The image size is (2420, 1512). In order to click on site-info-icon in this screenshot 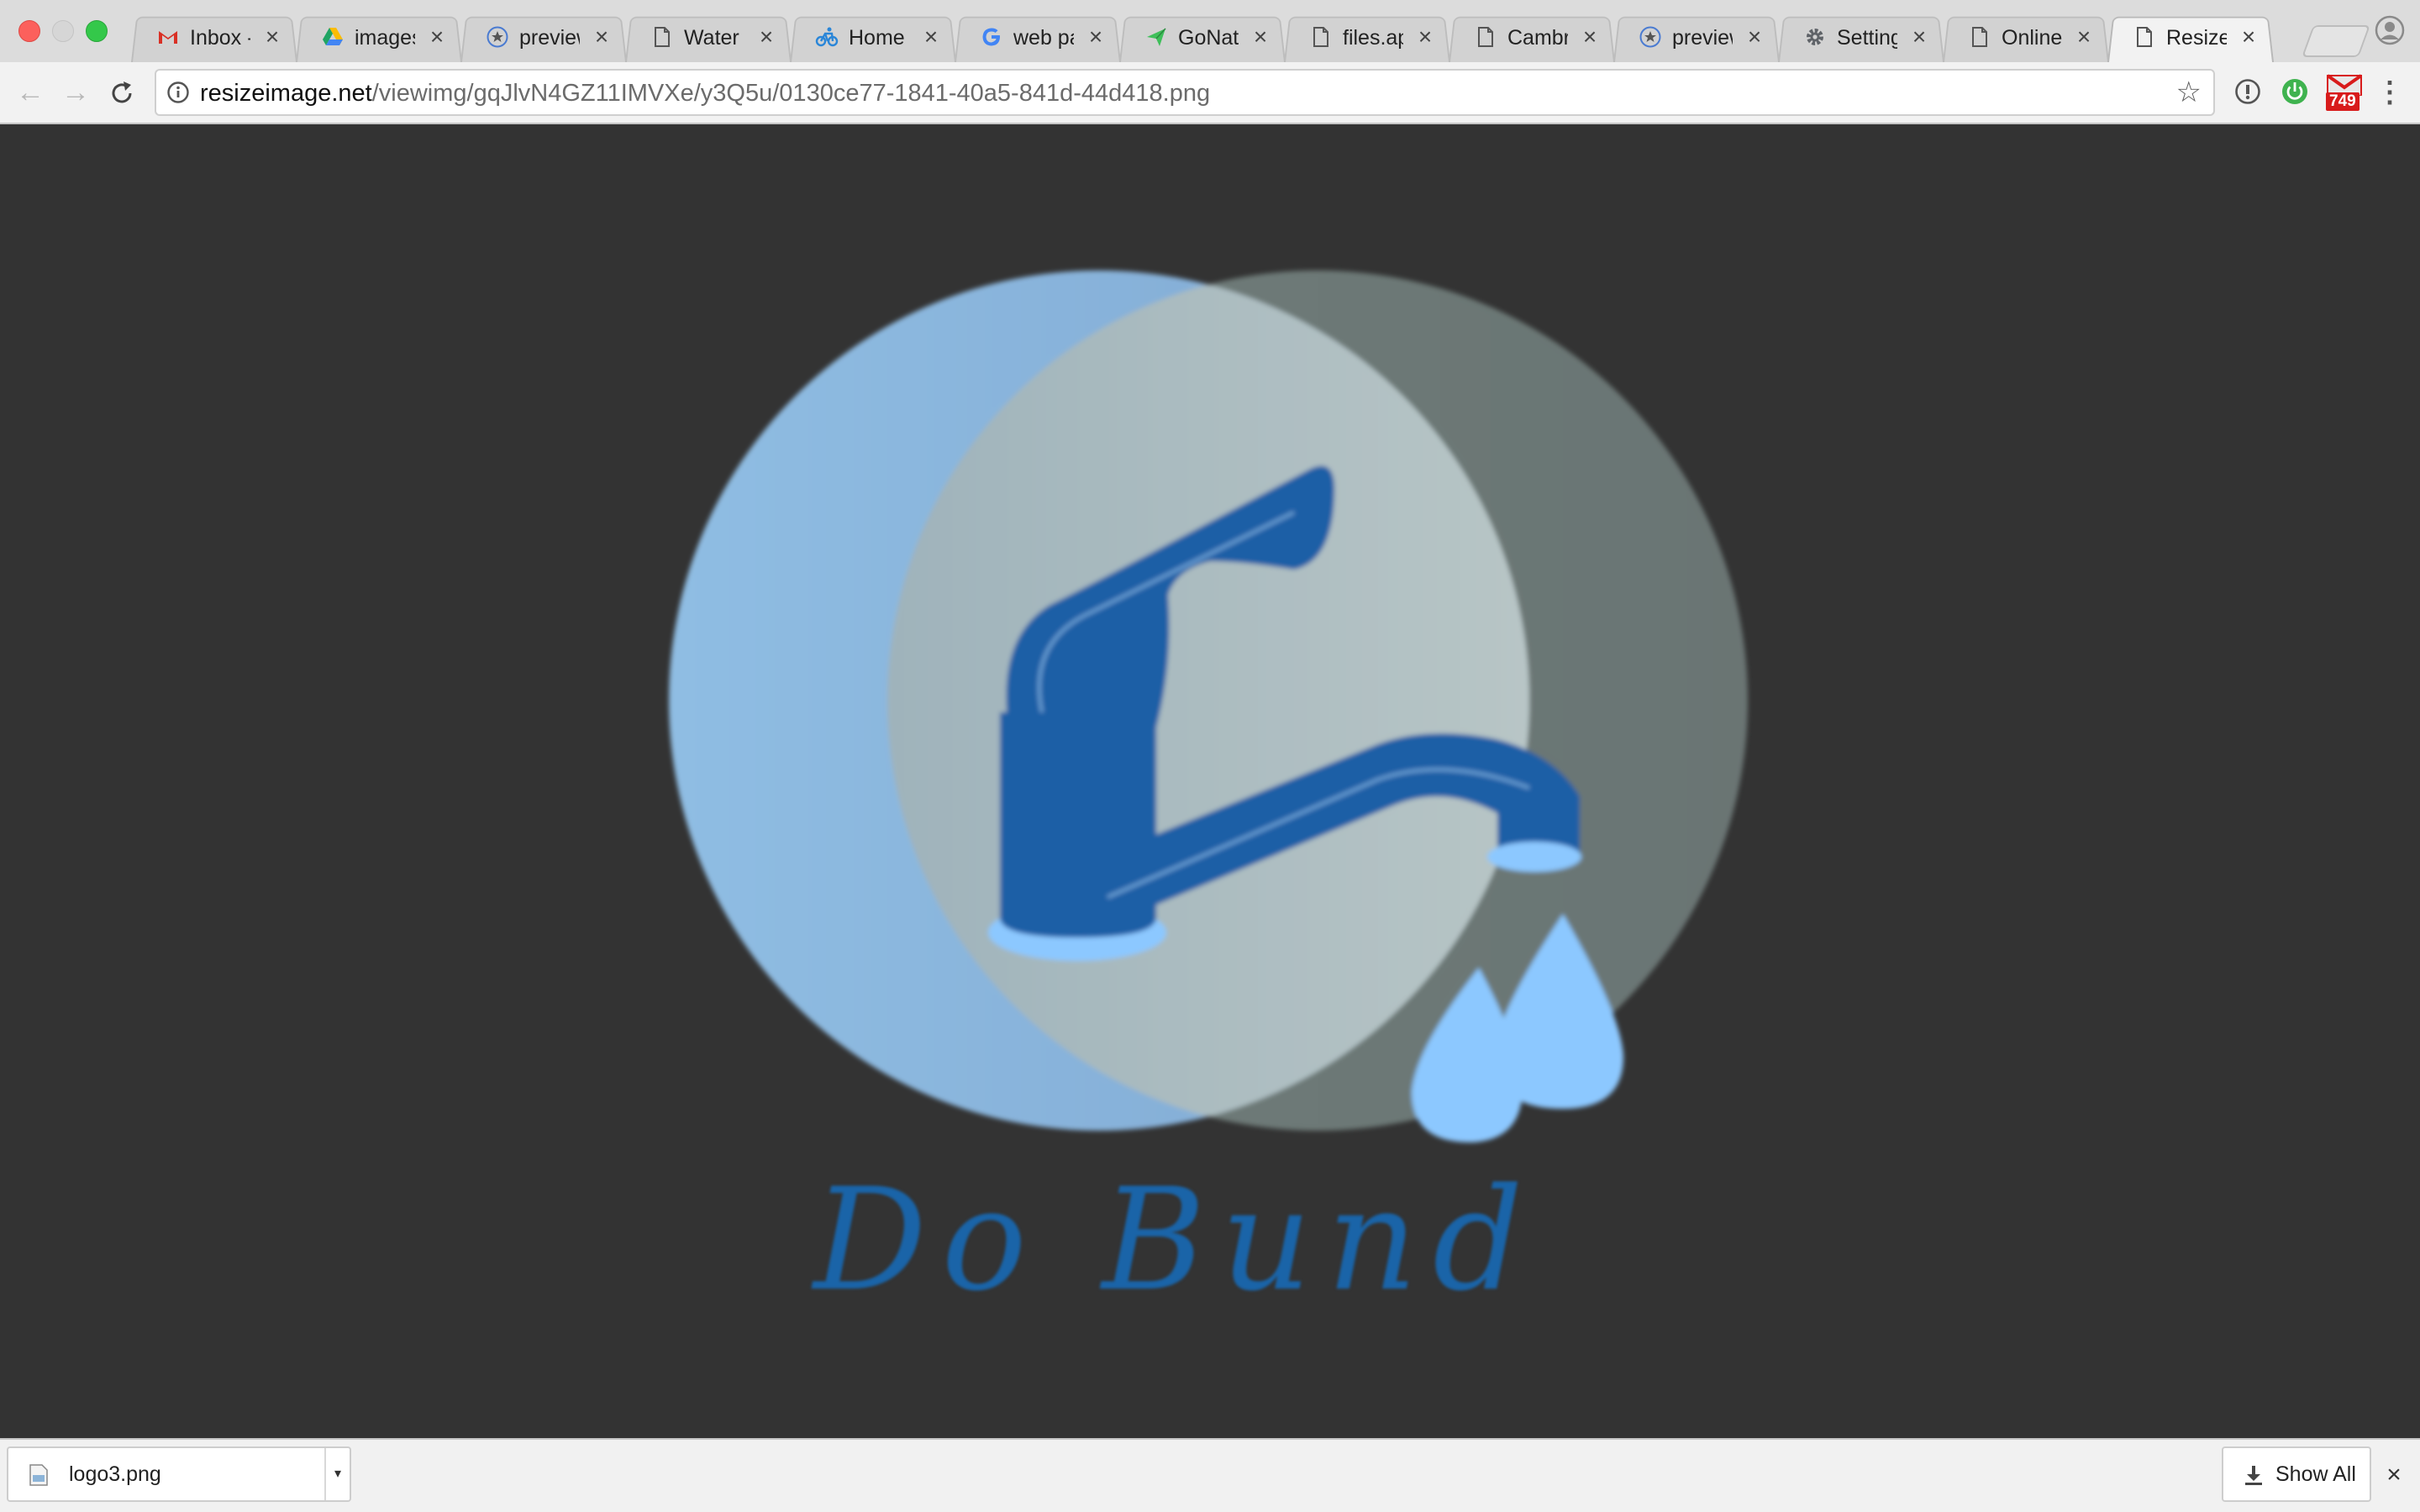, I will do `click(178, 92)`.